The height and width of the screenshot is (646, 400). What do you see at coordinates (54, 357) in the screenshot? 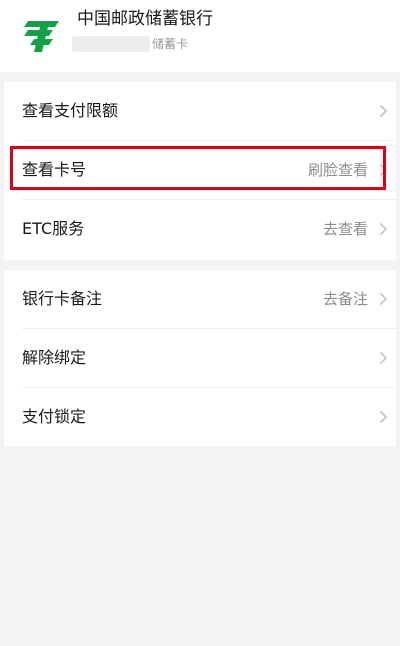
I see `menu-item-label: 解除绑定` at bounding box center [54, 357].